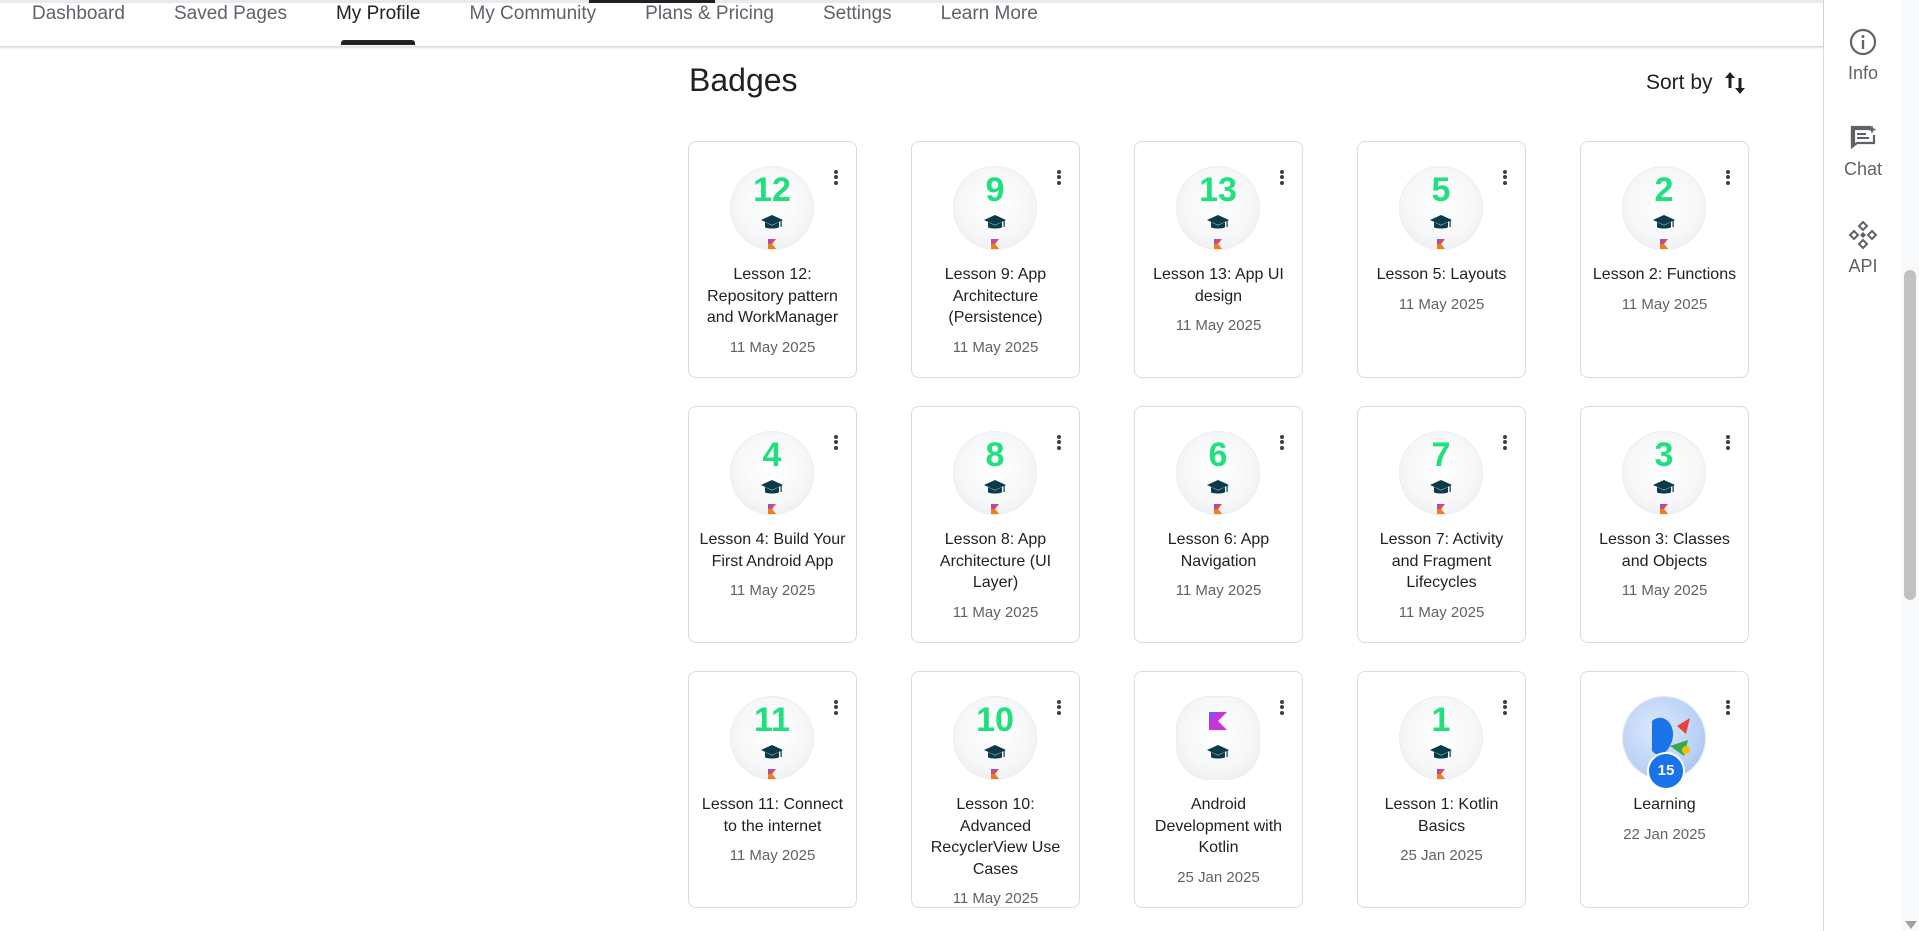  I want to click on badge-info: Lesson 1: Kotlin Basics 25 Jan 2025, so click(1441, 830).